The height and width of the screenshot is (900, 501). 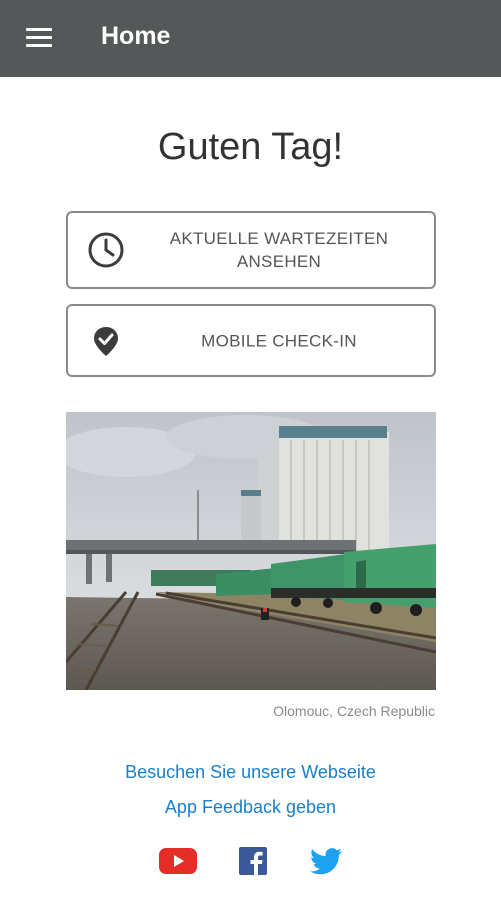 I want to click on facebook-icon, so click(x=254, y=861).